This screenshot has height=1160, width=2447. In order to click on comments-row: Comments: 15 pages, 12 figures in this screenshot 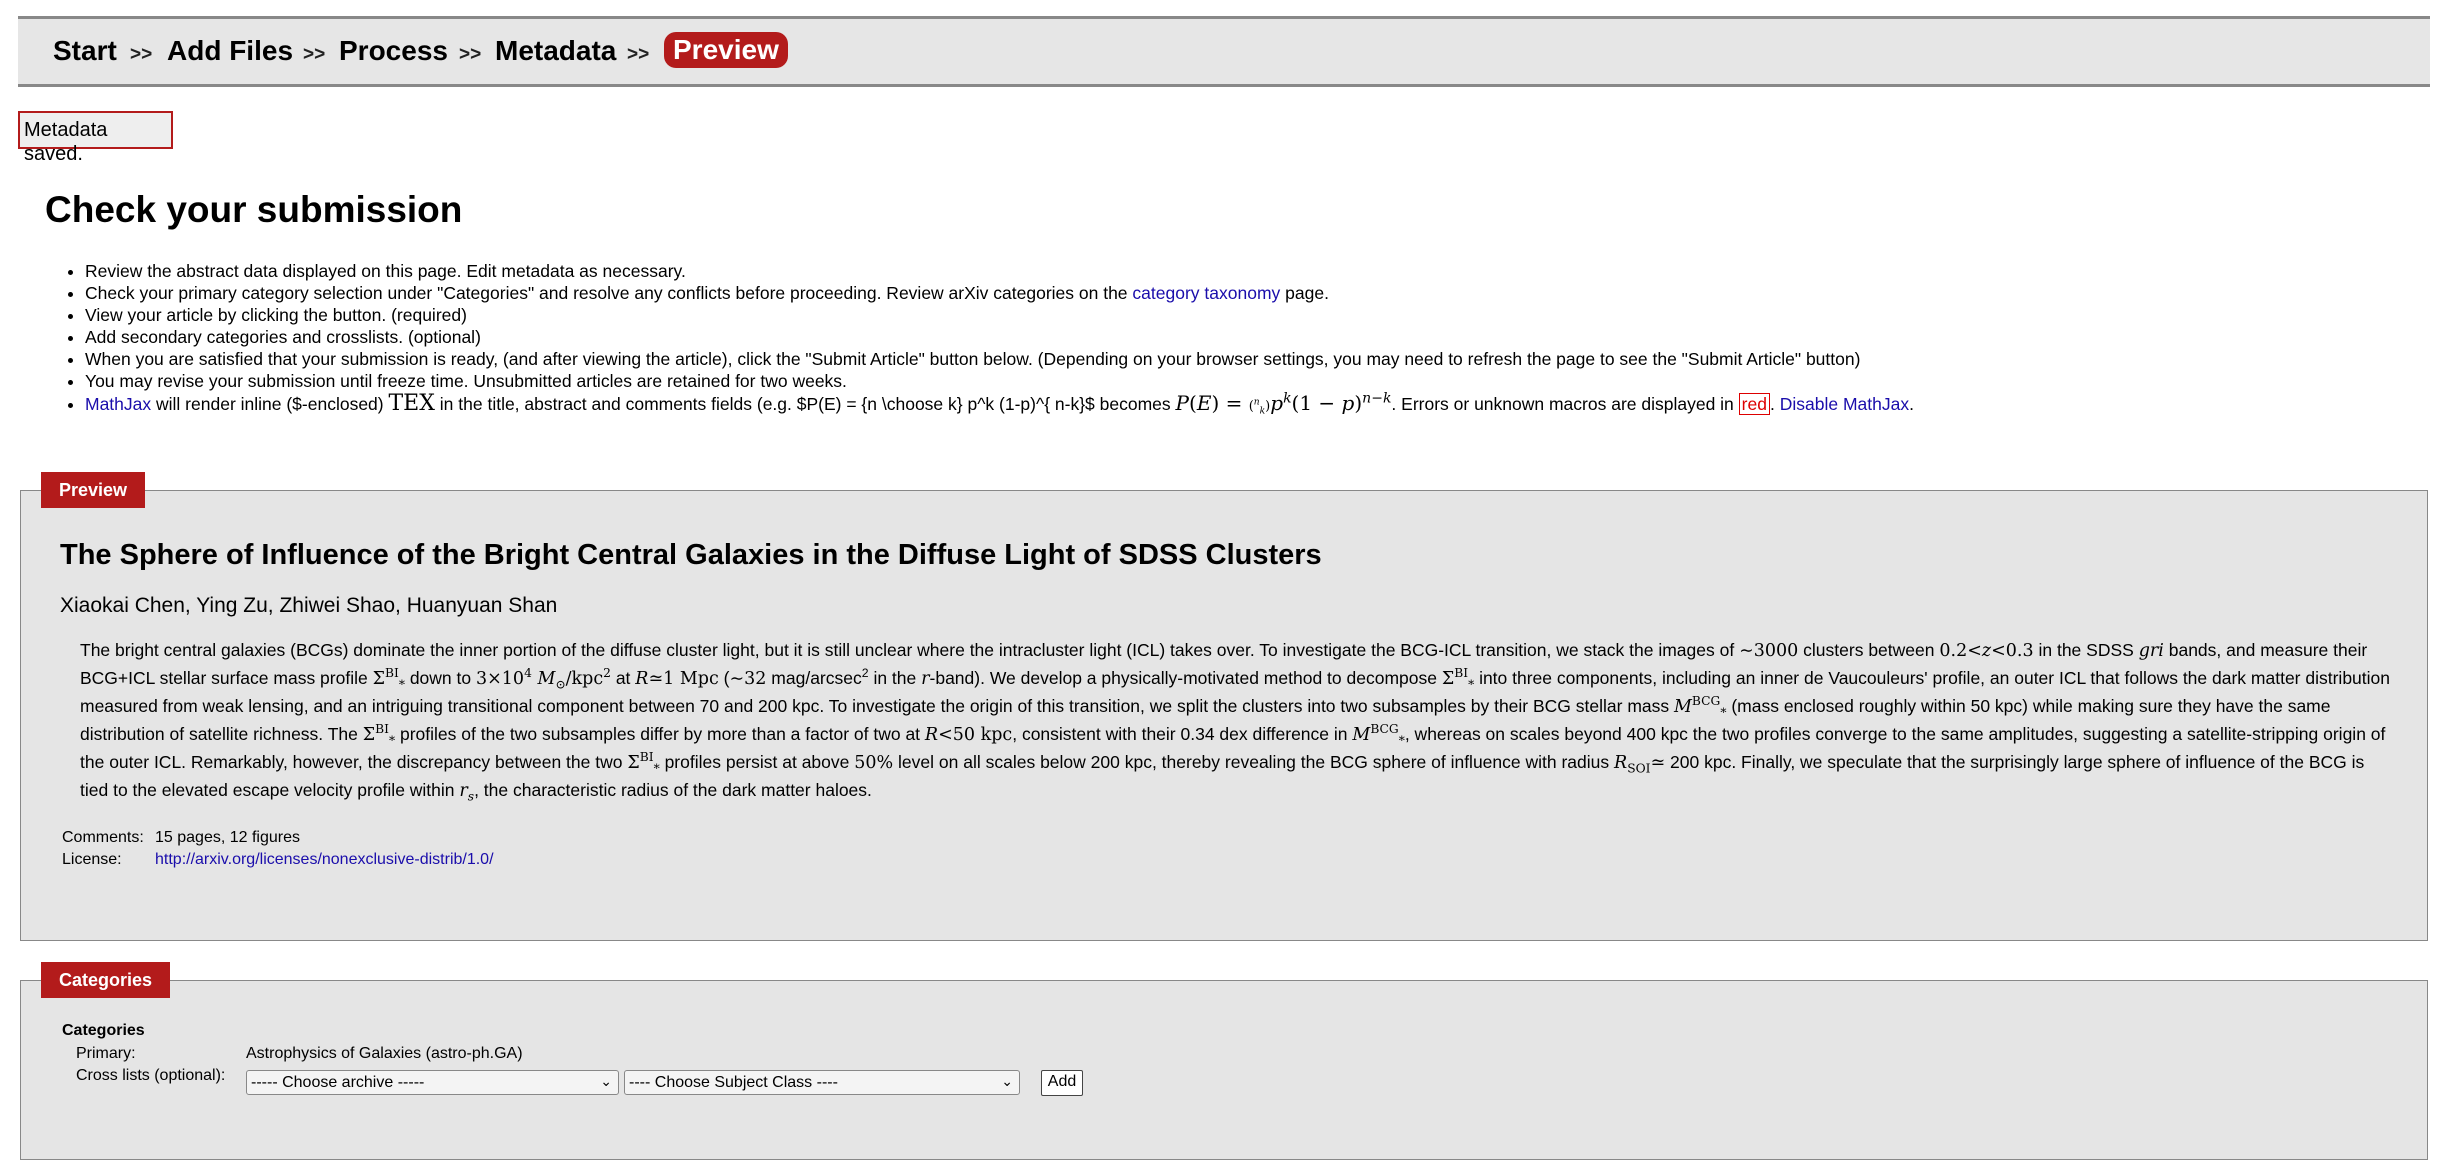, I will do `click(181, 837)`.